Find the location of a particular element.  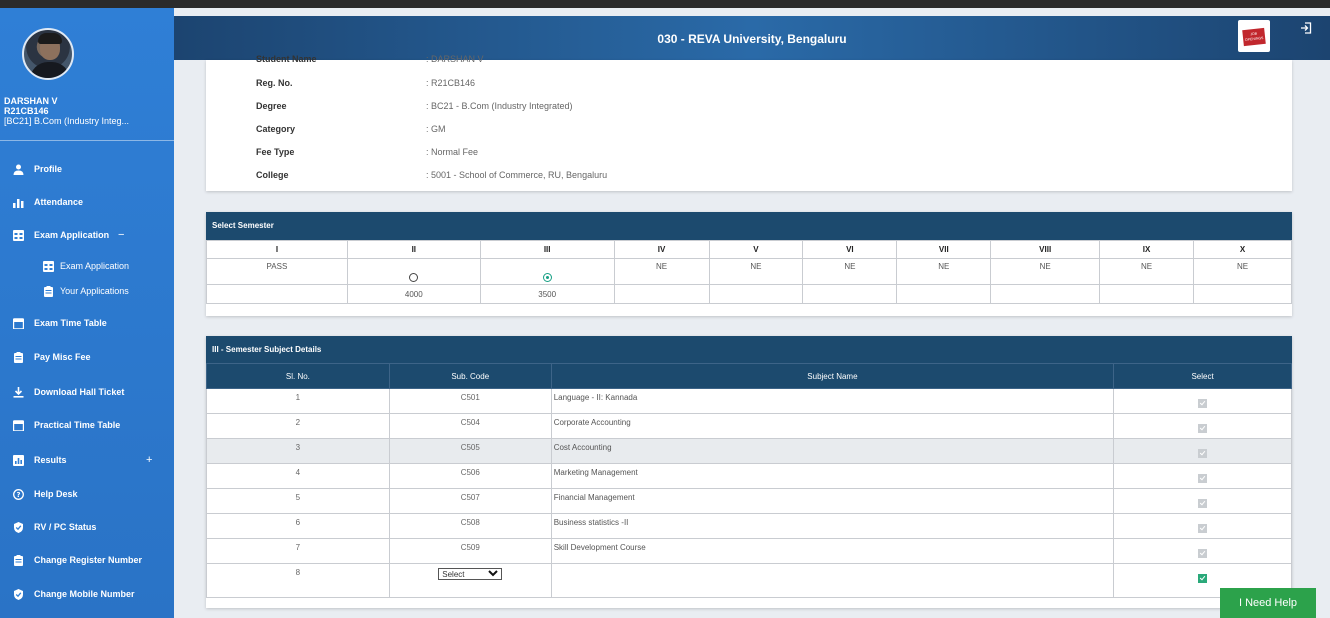

sidebar-item-exam-time-table: Exam Time Table is located at coordinates (59, 323).